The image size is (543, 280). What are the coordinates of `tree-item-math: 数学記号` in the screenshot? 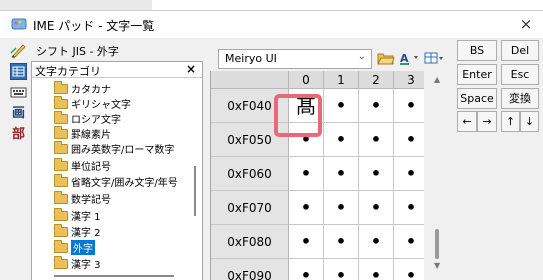 It's located at (82, 198).